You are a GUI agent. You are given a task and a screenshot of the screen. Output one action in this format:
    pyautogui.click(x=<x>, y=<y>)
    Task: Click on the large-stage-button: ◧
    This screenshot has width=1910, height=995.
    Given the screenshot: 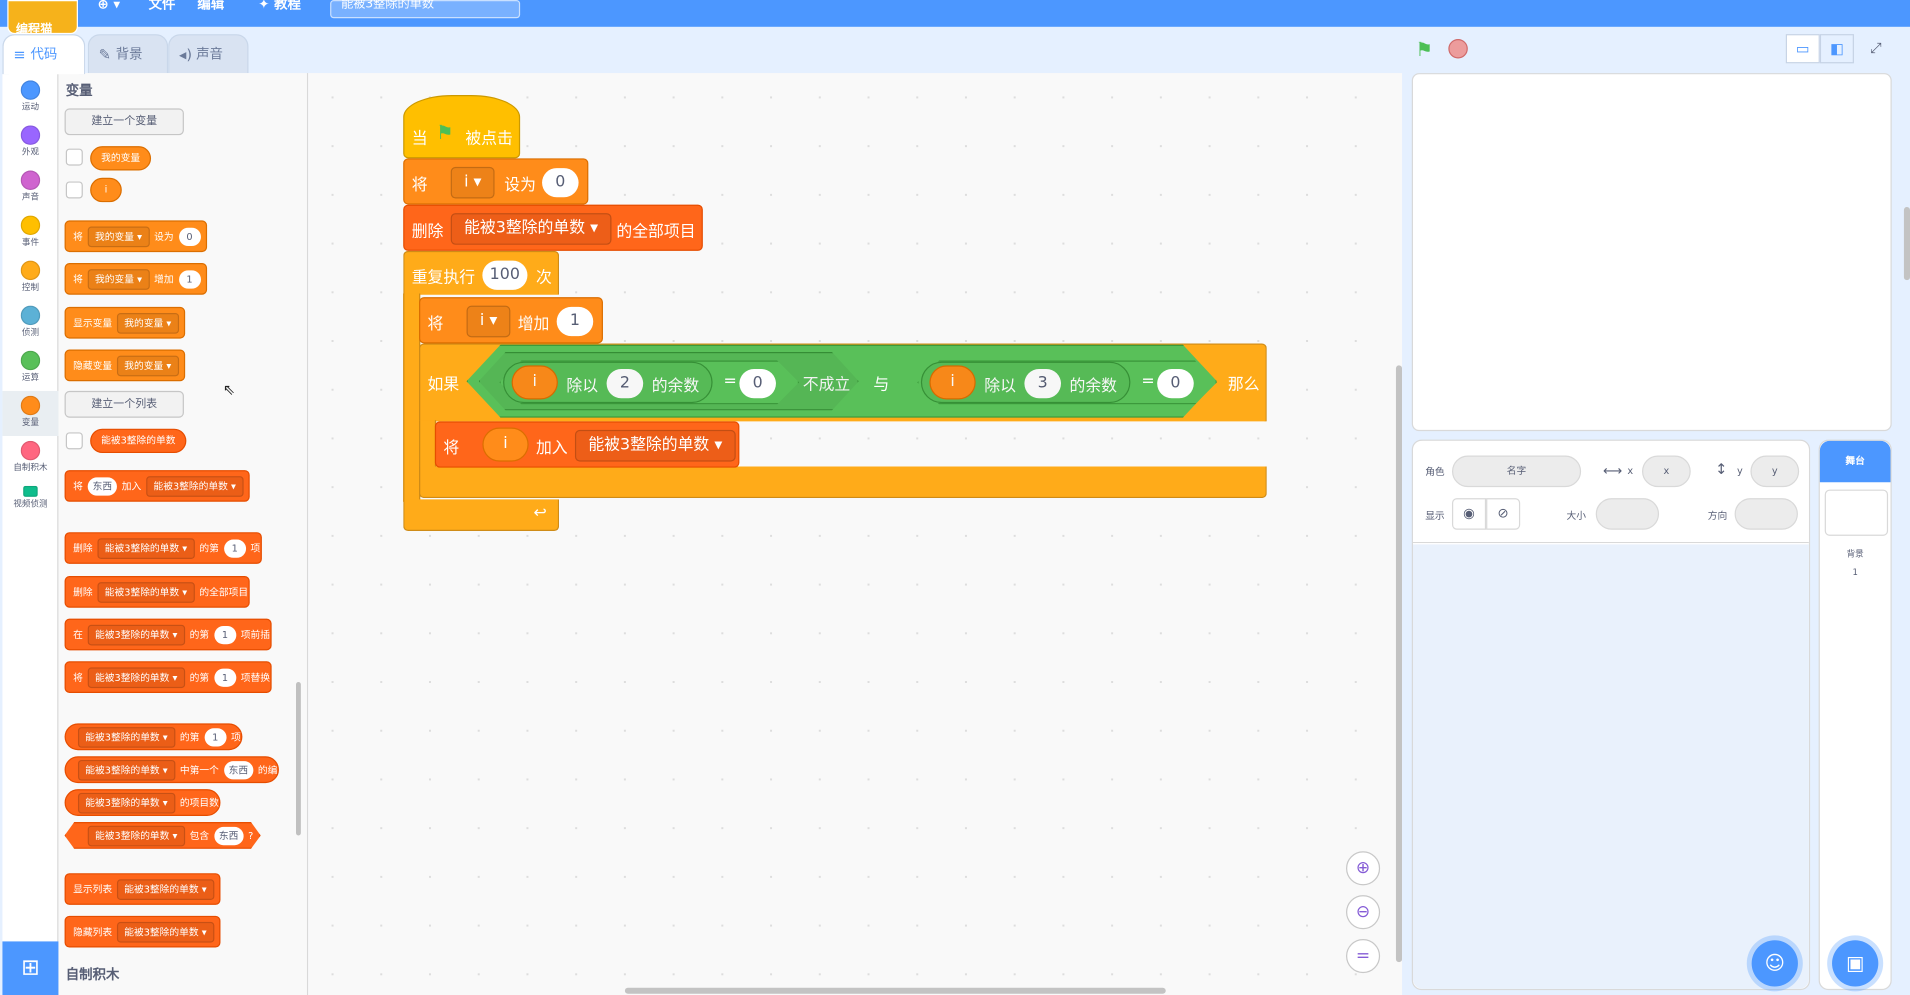 What is the action you would take?
    pyautogui.click(x=1836, y=49)
    